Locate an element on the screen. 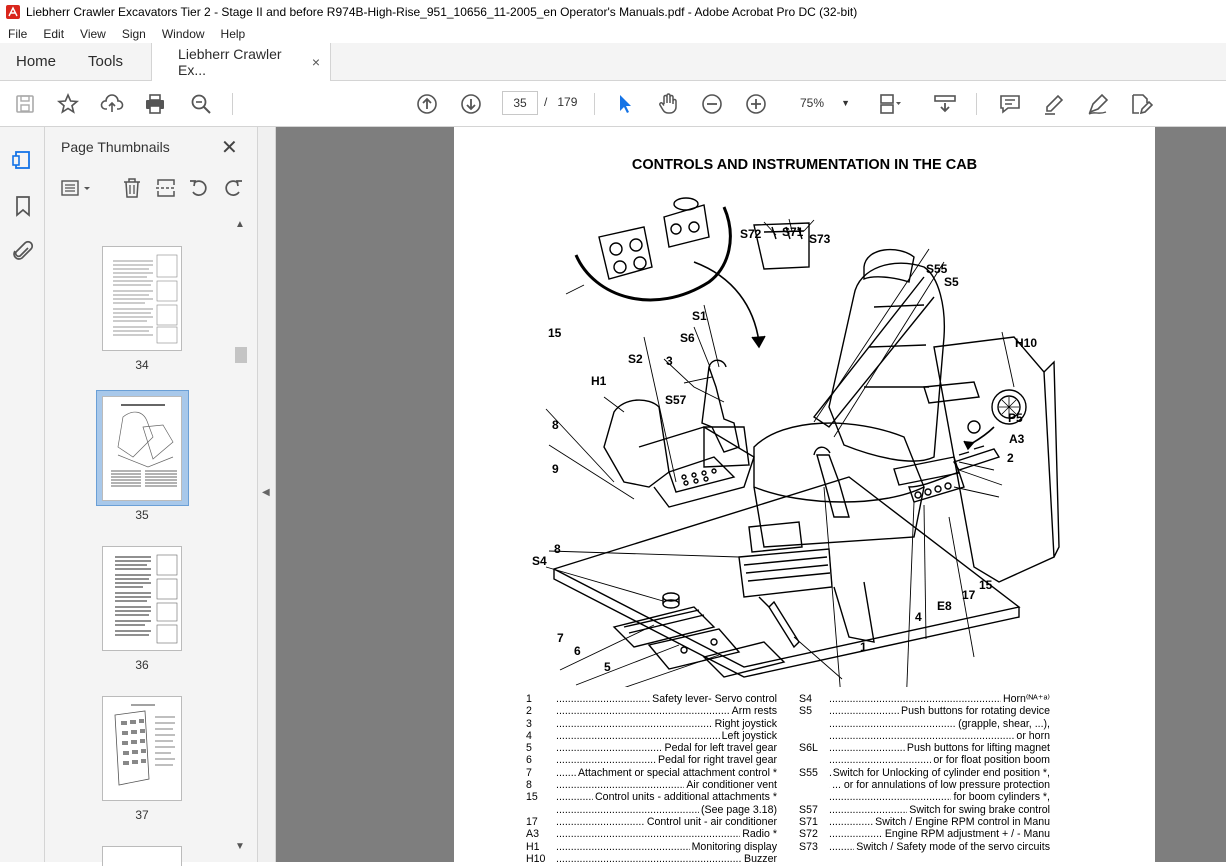 This screenshot has height=866, width=1226. close-tab-icon: × is located at coordinates (316, 62).